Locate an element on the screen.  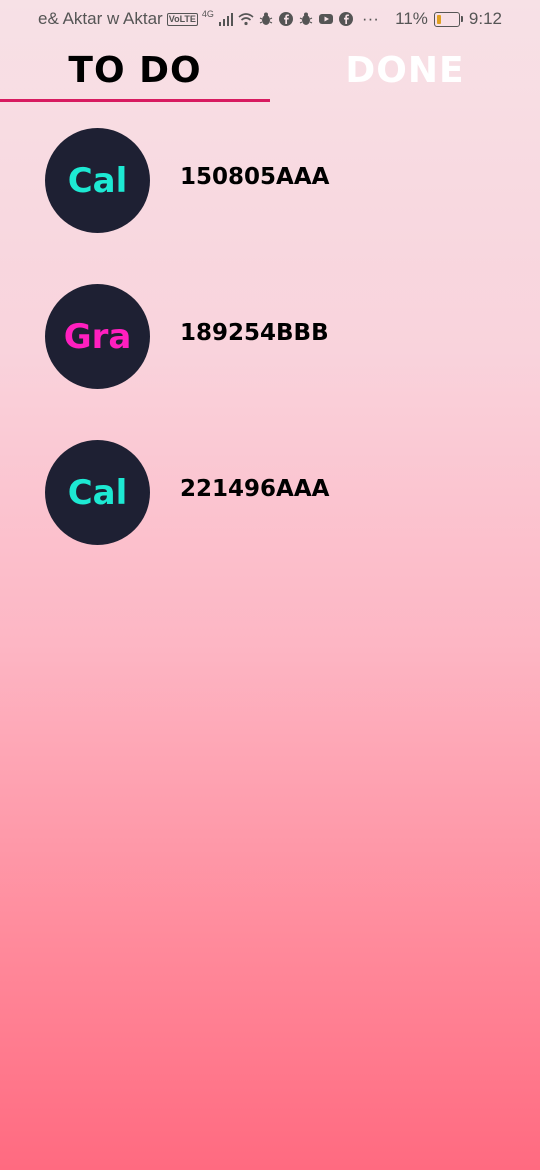
avatar: Gra is located at coordinates (97, 336).